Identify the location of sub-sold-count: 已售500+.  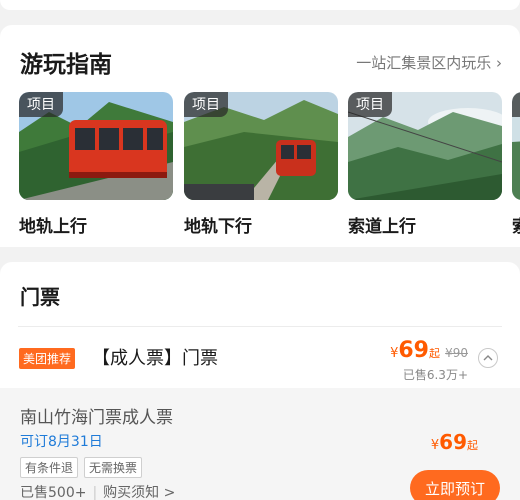
(53, 492).